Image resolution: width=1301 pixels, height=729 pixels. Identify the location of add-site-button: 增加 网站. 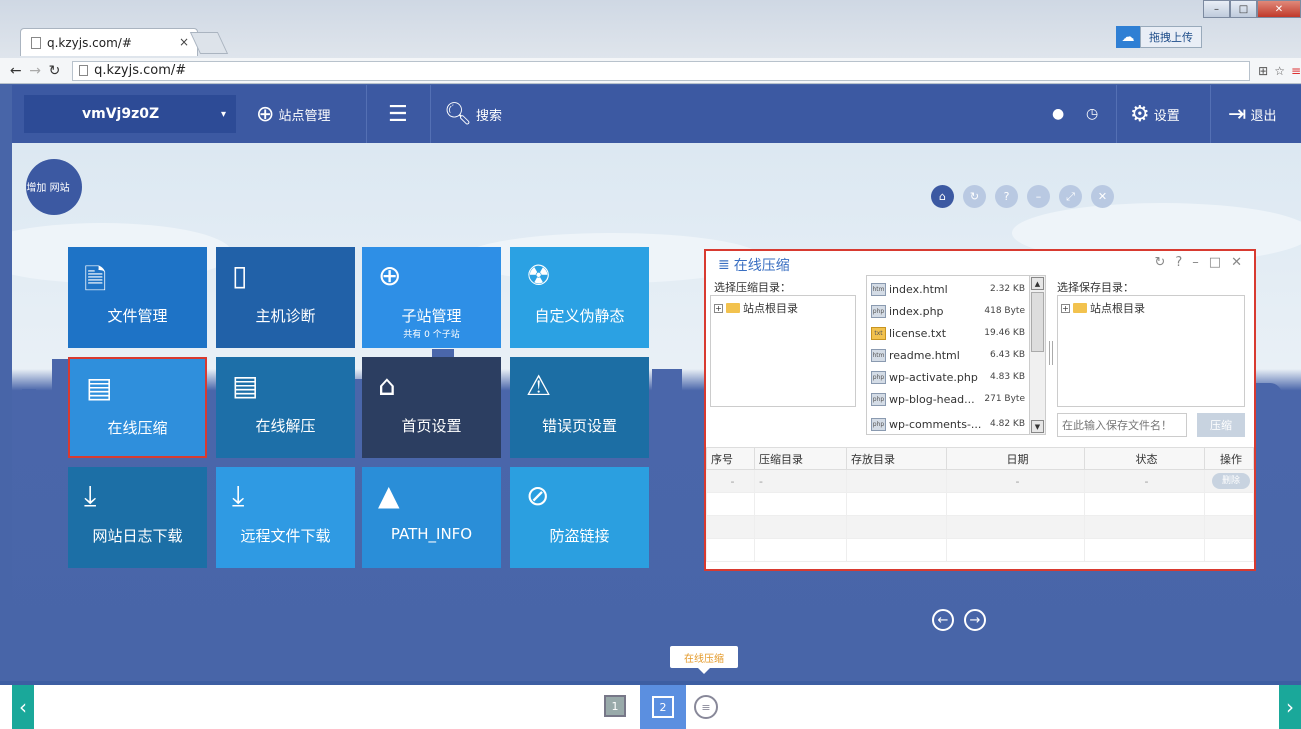
(54, 187).